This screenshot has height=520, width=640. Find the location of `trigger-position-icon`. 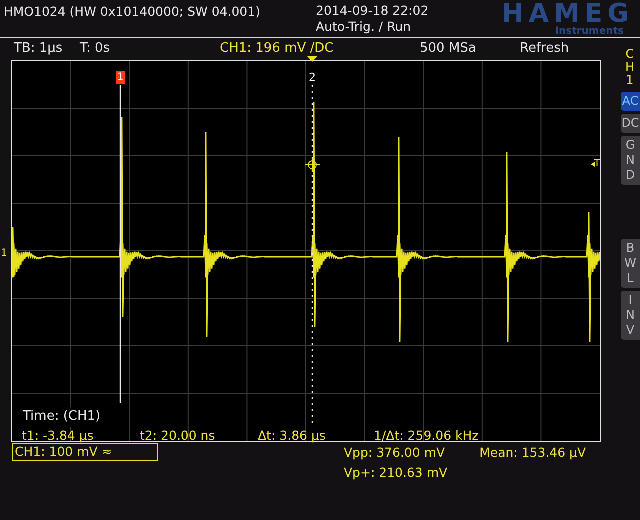

trigger-position-icon is located at coordinates (312, 59).